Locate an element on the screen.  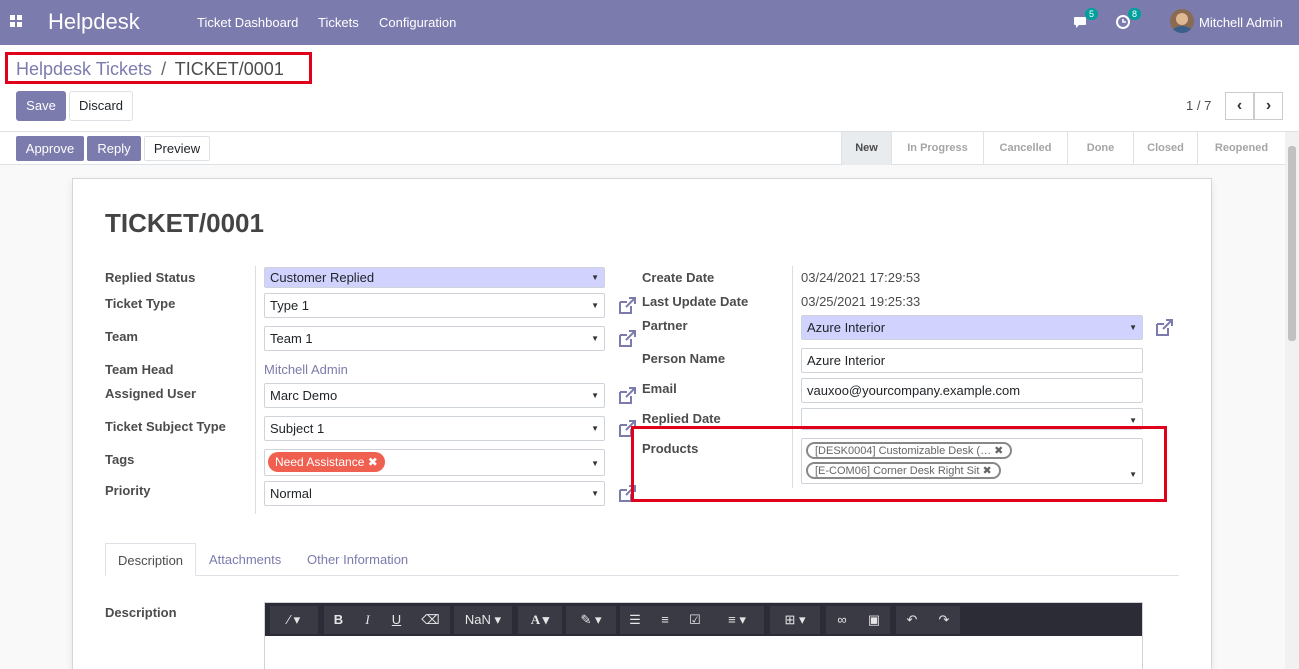
tag-need-assistance: Need Assistance ✖ is located at coordinates (326, 462).